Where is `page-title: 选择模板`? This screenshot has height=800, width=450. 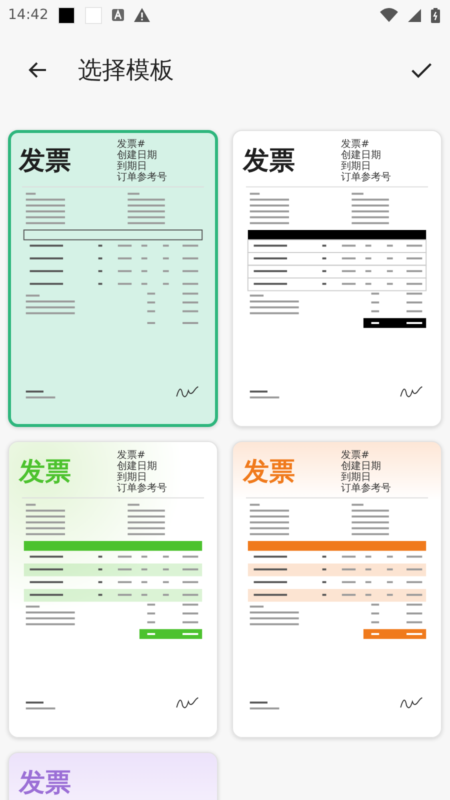
page-title: 选择模板 is located at coordinates (126, 70).